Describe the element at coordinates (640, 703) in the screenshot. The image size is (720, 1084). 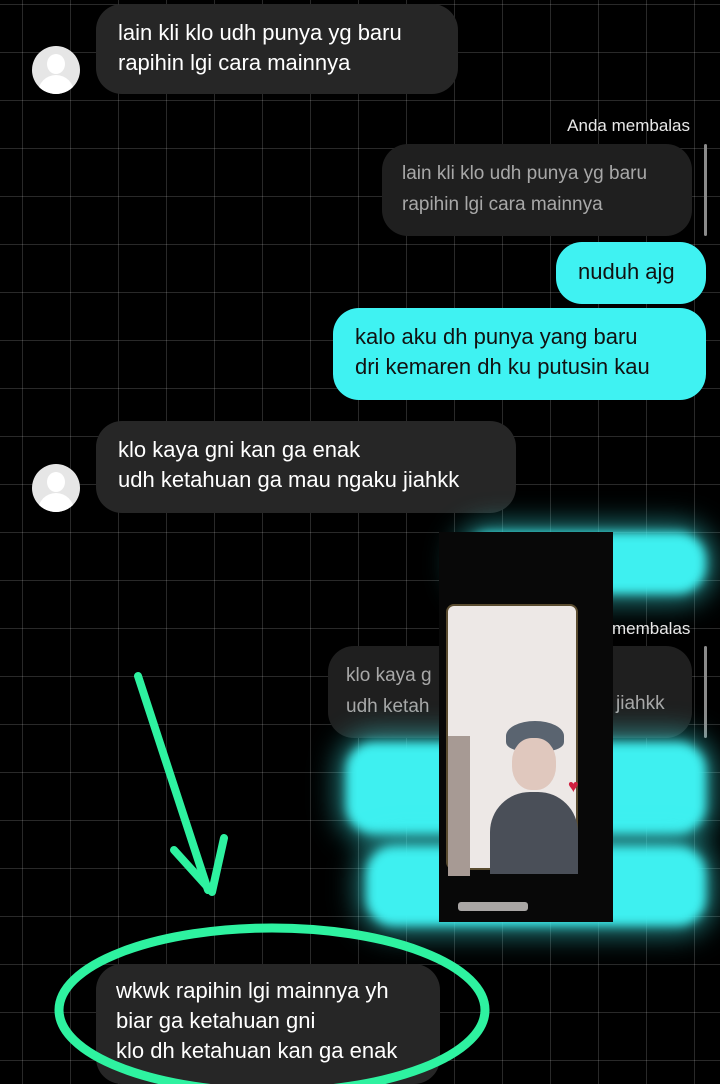
I see `quote-line: jiahkk` at that location.